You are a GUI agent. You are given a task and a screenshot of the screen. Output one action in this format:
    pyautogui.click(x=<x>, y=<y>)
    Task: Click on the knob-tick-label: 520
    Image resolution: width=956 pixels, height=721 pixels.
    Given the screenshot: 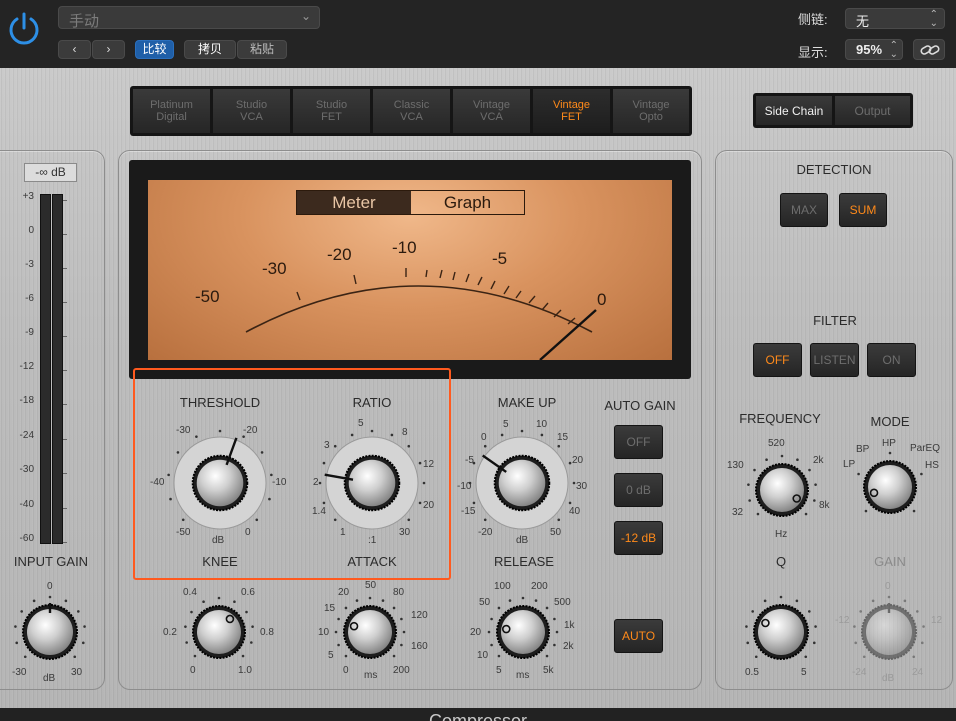 What is the action you would take?
    pyautogui.click(x=776, y=443)
    